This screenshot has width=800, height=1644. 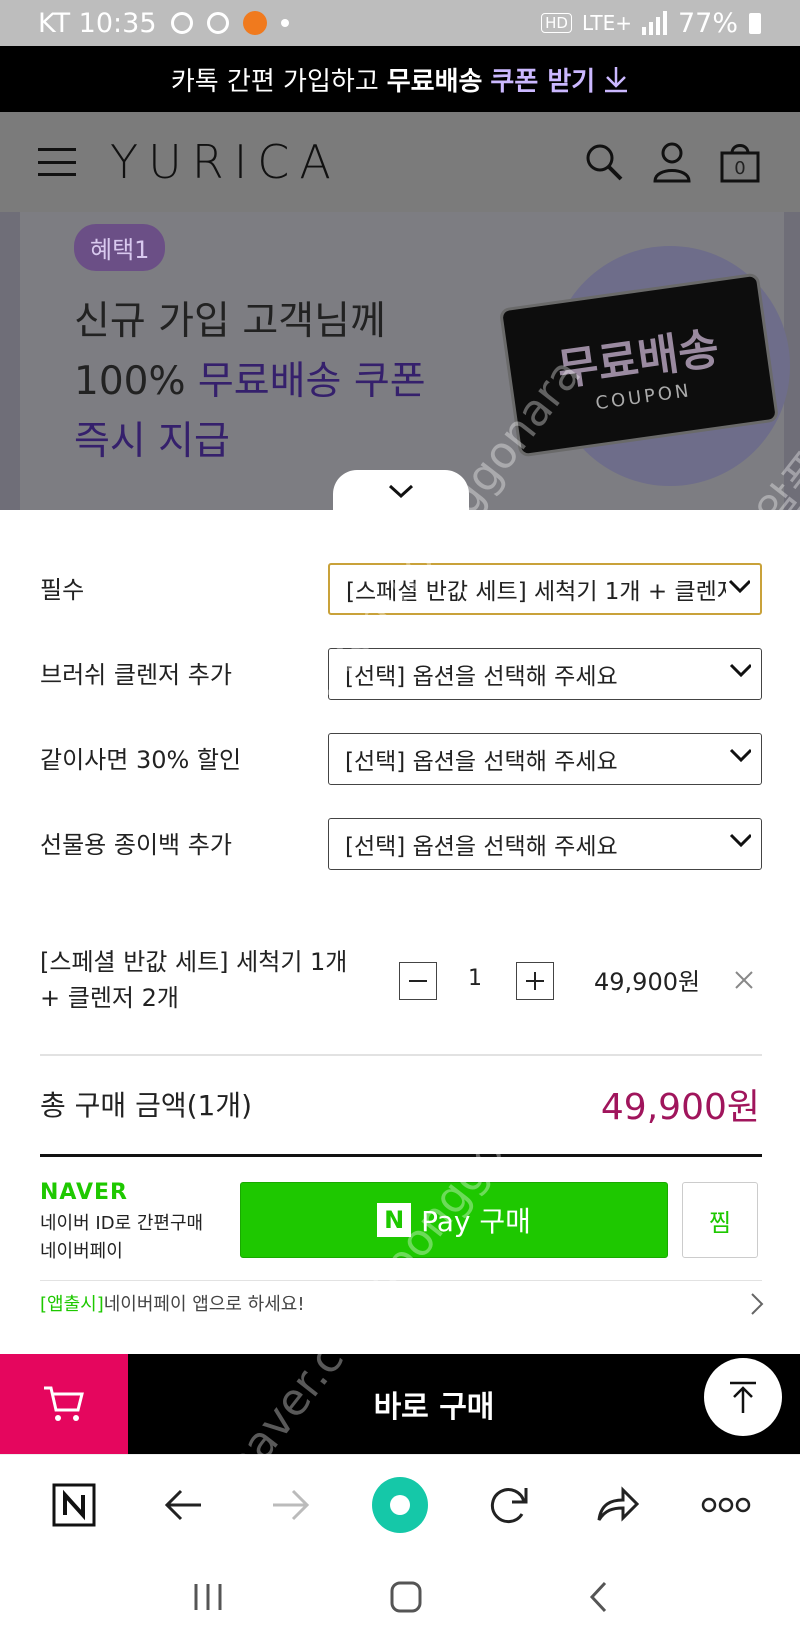 I want to click on hero-line-2-prefix: 100%, so click(x=130, y=381).